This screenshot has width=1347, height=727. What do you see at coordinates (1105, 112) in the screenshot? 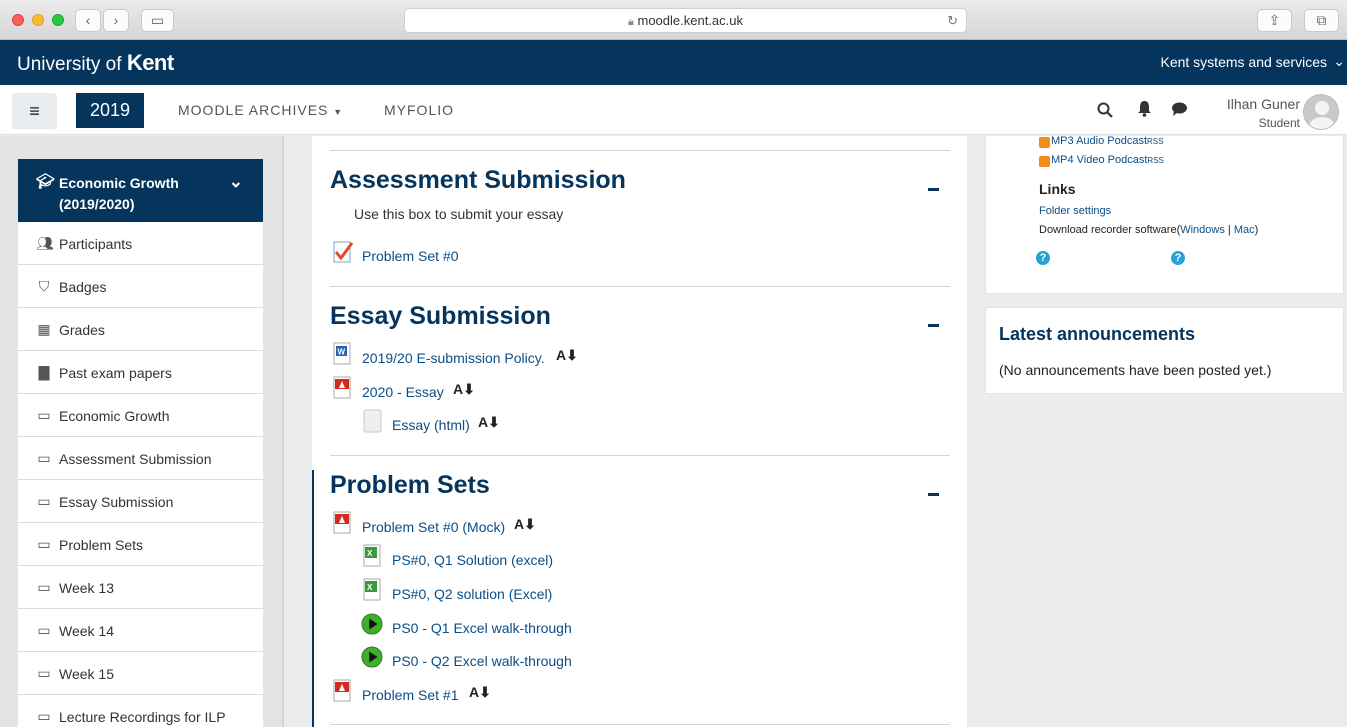
I see `search-icon` at bounding box center [1105, 112].